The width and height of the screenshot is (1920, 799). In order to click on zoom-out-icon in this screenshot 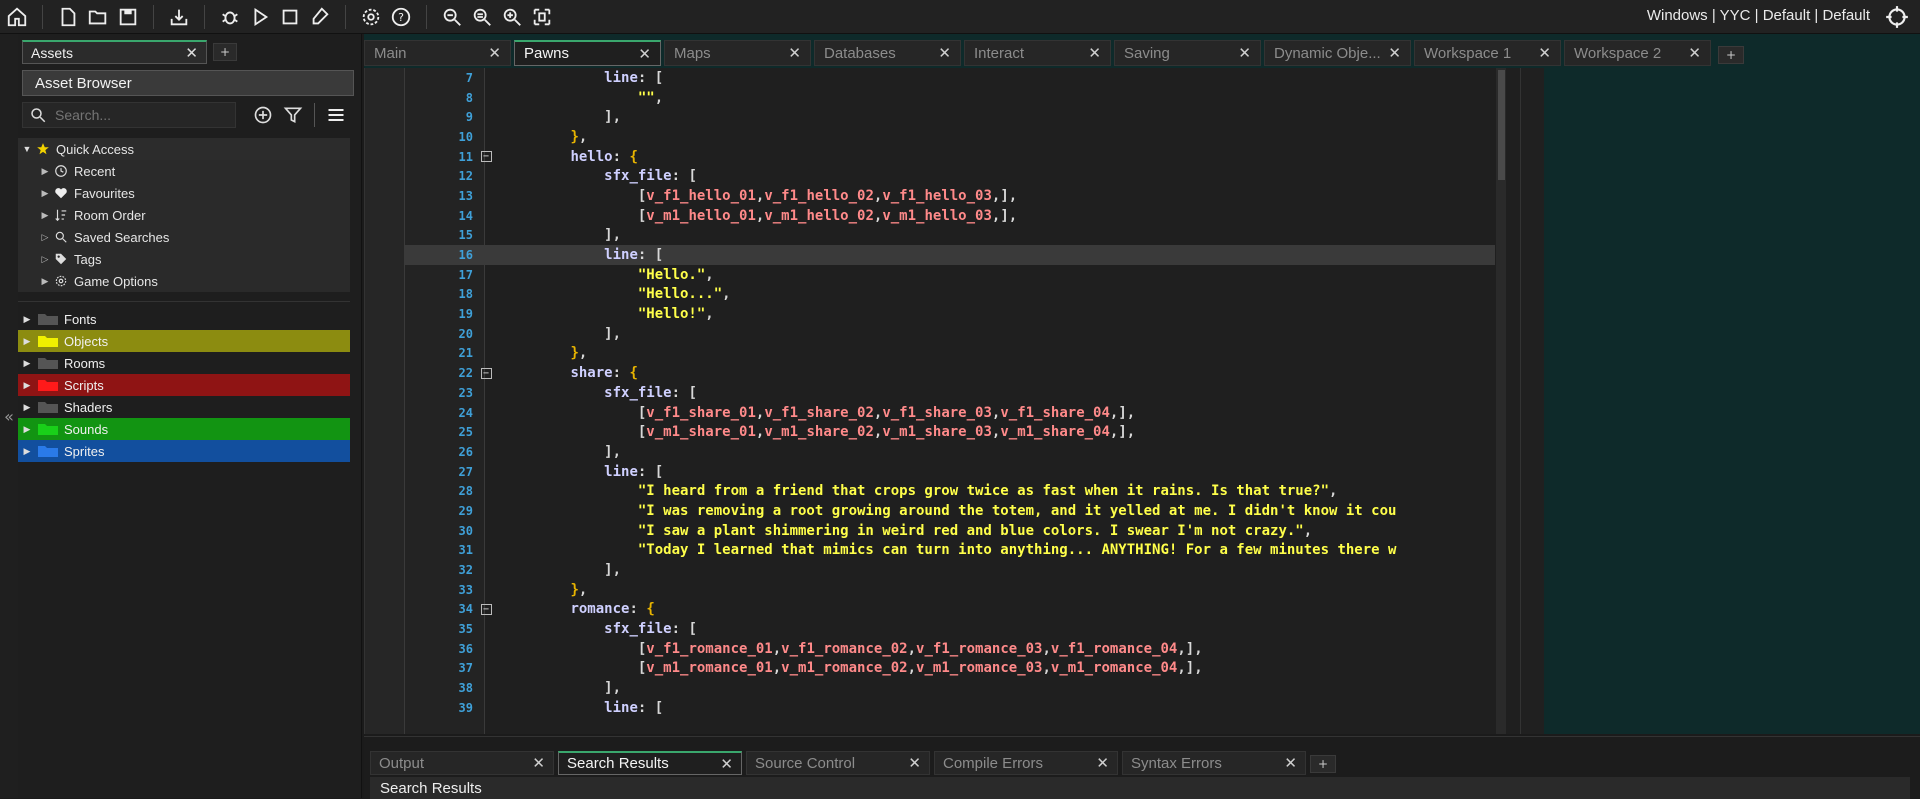, I will do `click(452, 17)`.